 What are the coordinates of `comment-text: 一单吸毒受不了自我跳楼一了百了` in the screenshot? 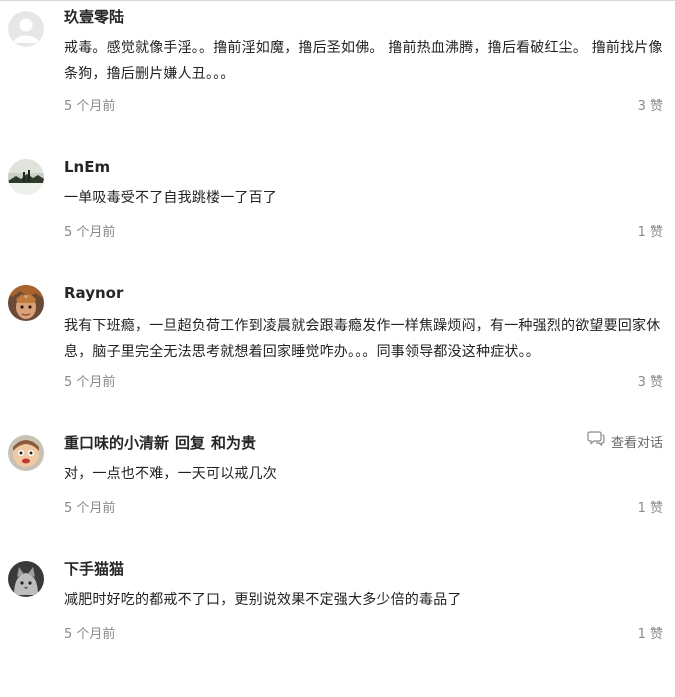 It's located at (170, 198).